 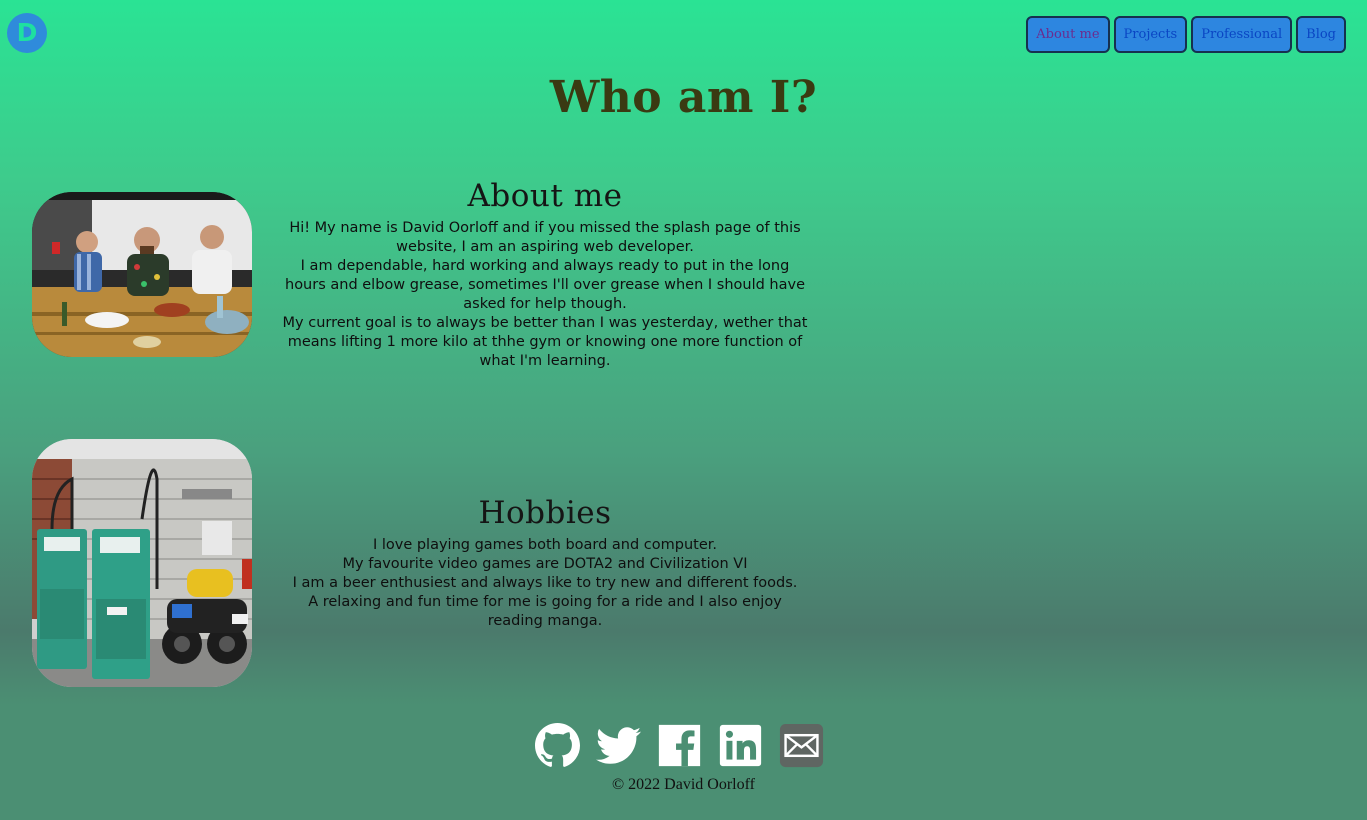 I want to click on copyright-text: © 2022 David Oorloff, so click(x=683, y=784).